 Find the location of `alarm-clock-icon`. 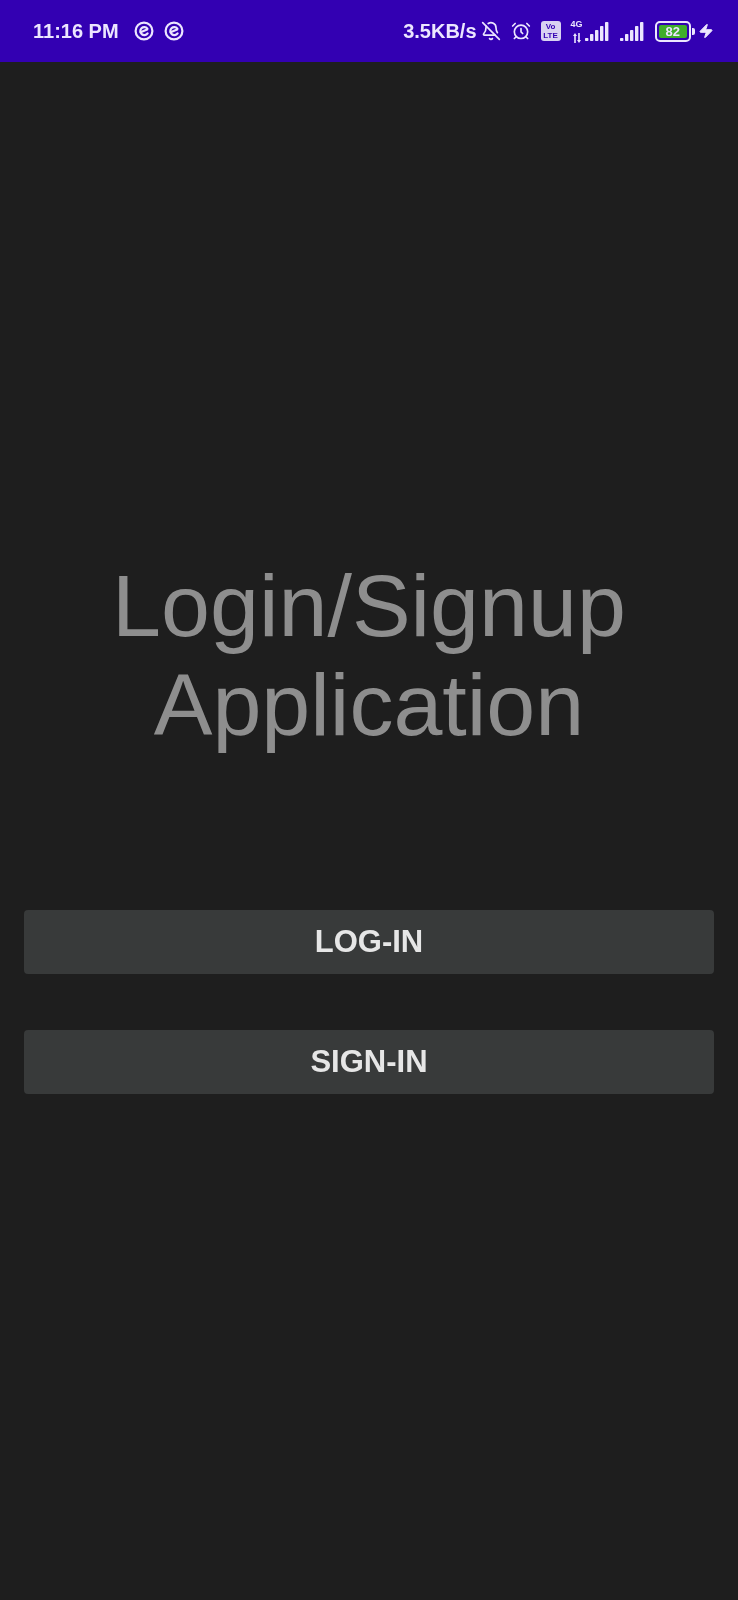

alarm-clock-icon is located at coordinates (520, 31).